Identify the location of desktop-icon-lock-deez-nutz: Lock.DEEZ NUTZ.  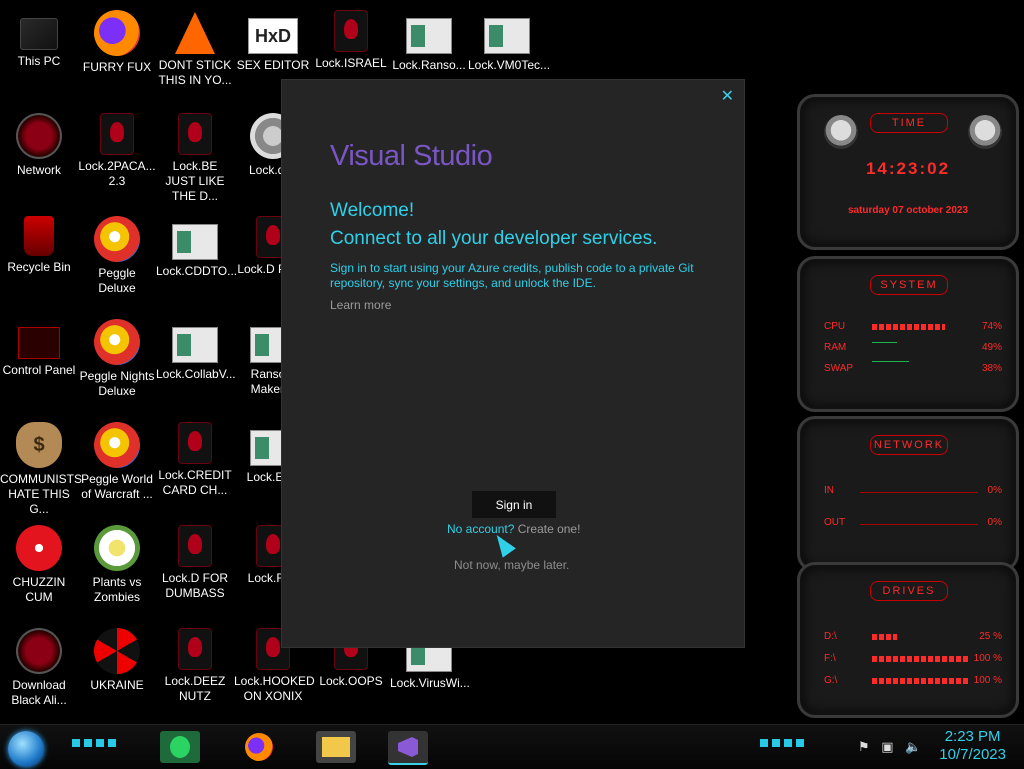
(195, 666).